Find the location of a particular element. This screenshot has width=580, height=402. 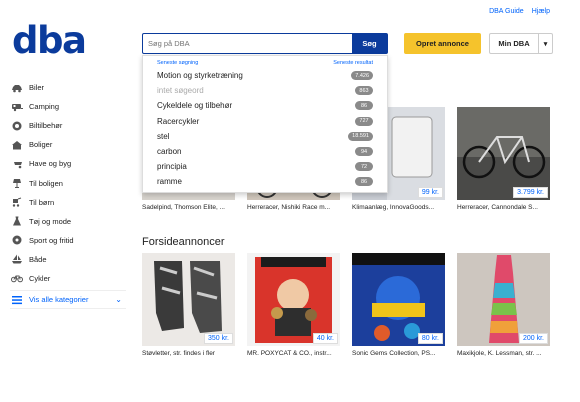

listing-image: 350 kr. is located at coordinates (188, 299).